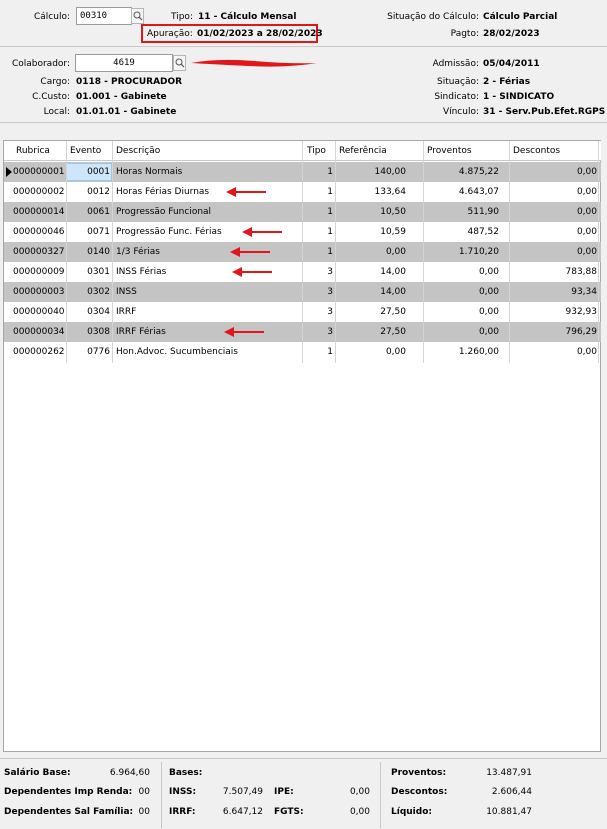  I want to click on col-descricao: Descrição, so click(138, 151).